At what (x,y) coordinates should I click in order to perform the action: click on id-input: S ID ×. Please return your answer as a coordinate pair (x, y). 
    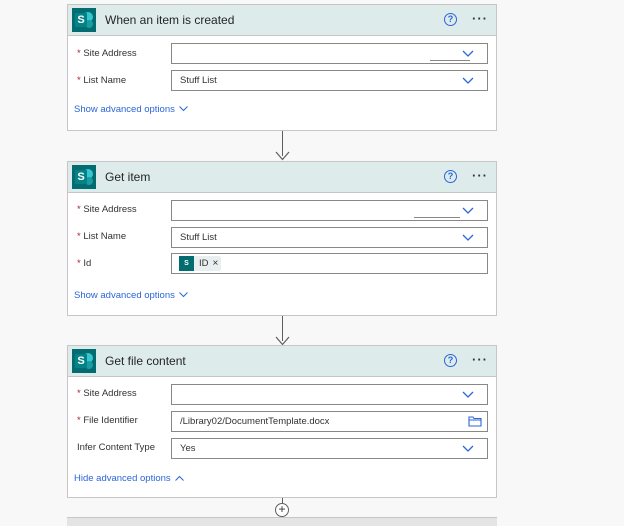
    Looking at the image, I should click on (329, 263).